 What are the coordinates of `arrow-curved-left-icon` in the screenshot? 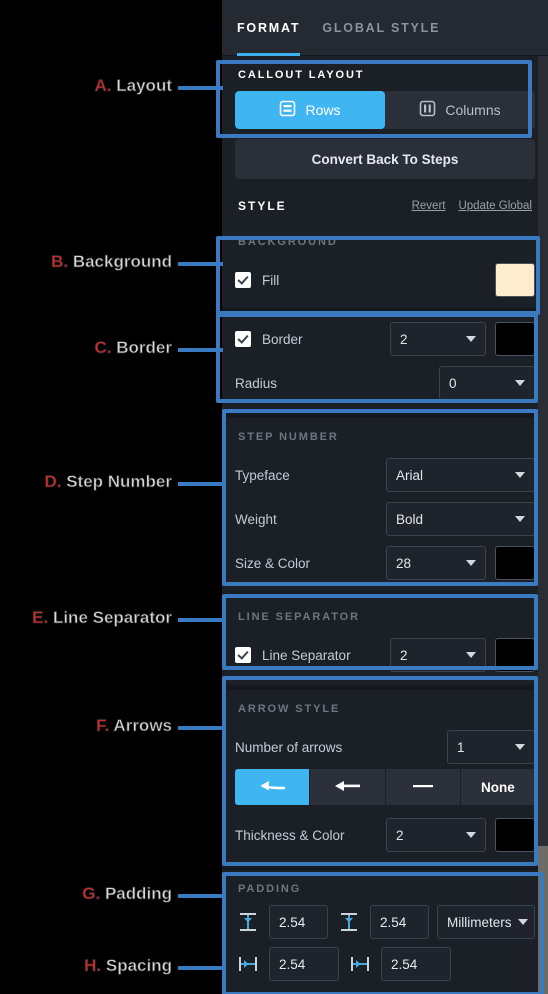 It's located at (272, 787).